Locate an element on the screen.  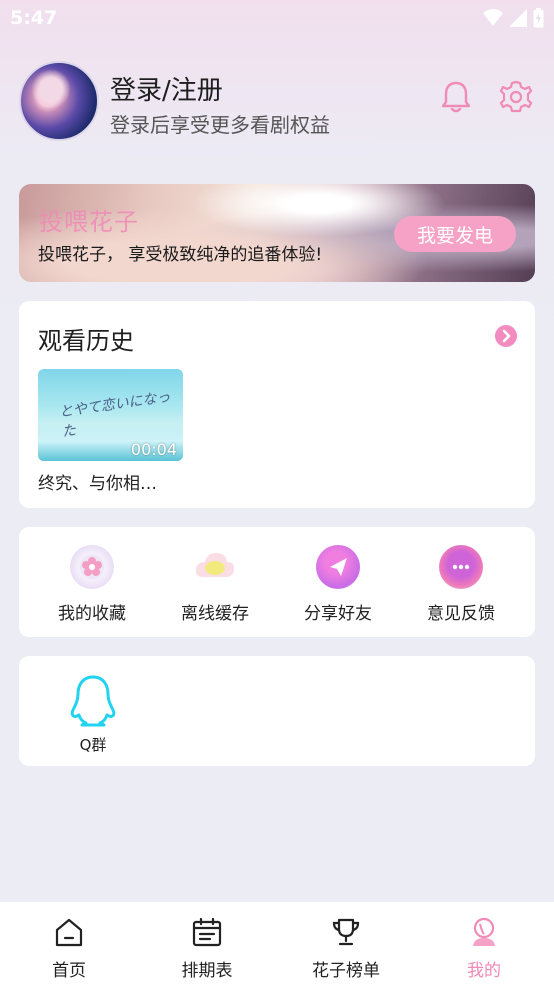
settings-button is located at coordinates (516, 97).